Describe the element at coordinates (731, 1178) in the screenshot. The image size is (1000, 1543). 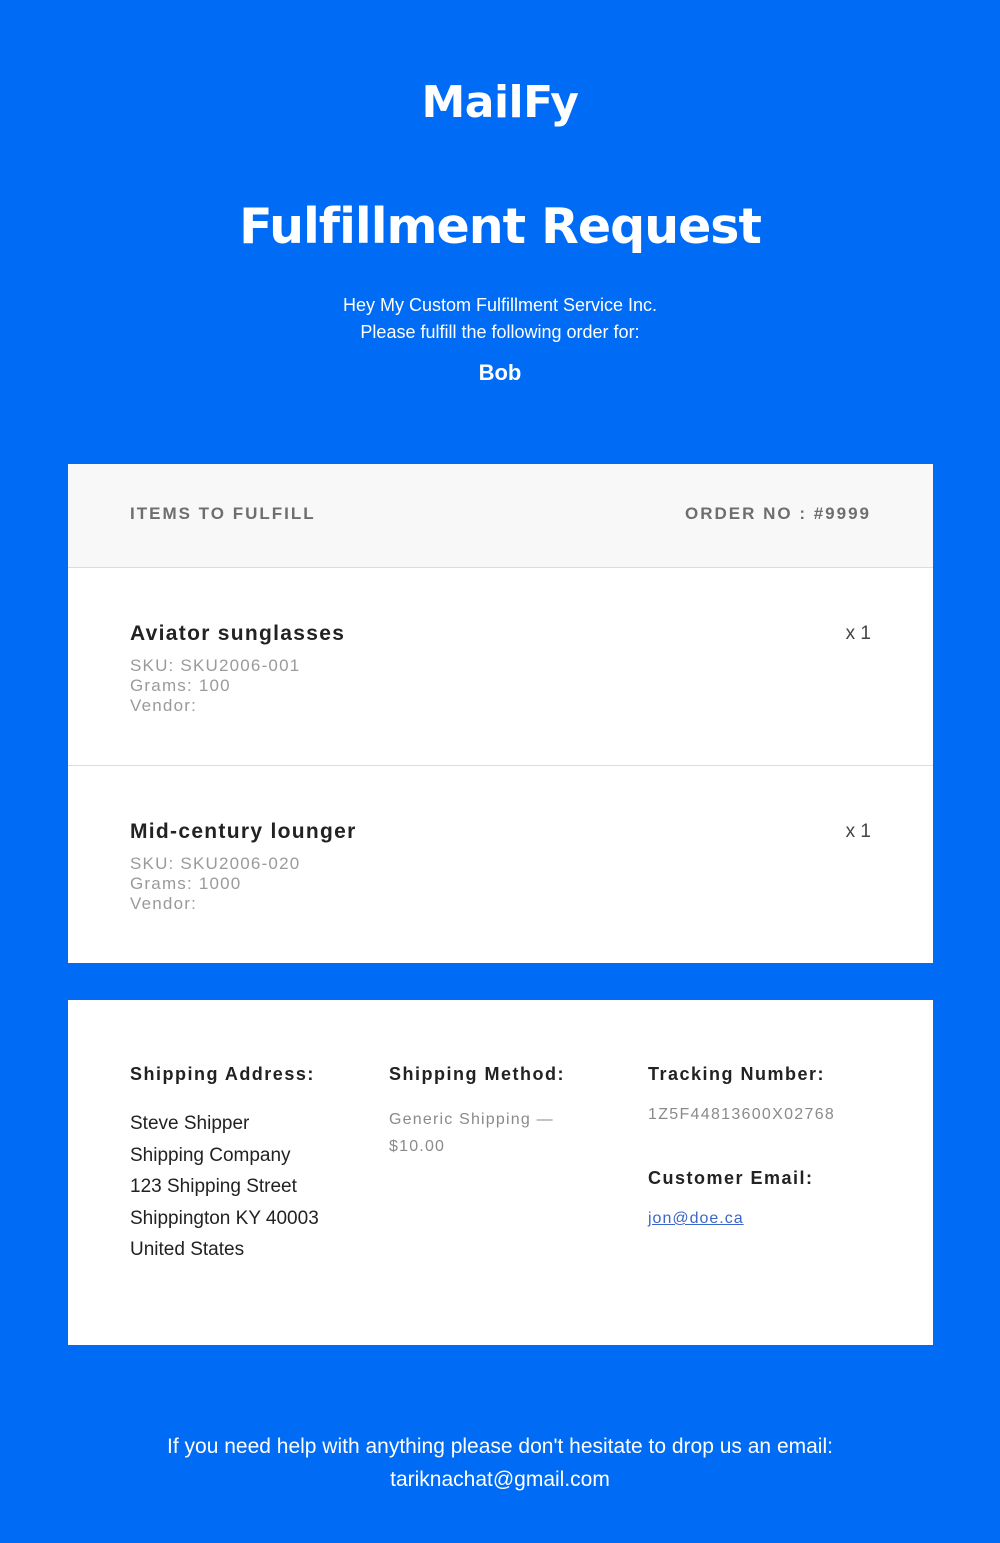
I see `customer-email-heading: Customer Email:` at that location.